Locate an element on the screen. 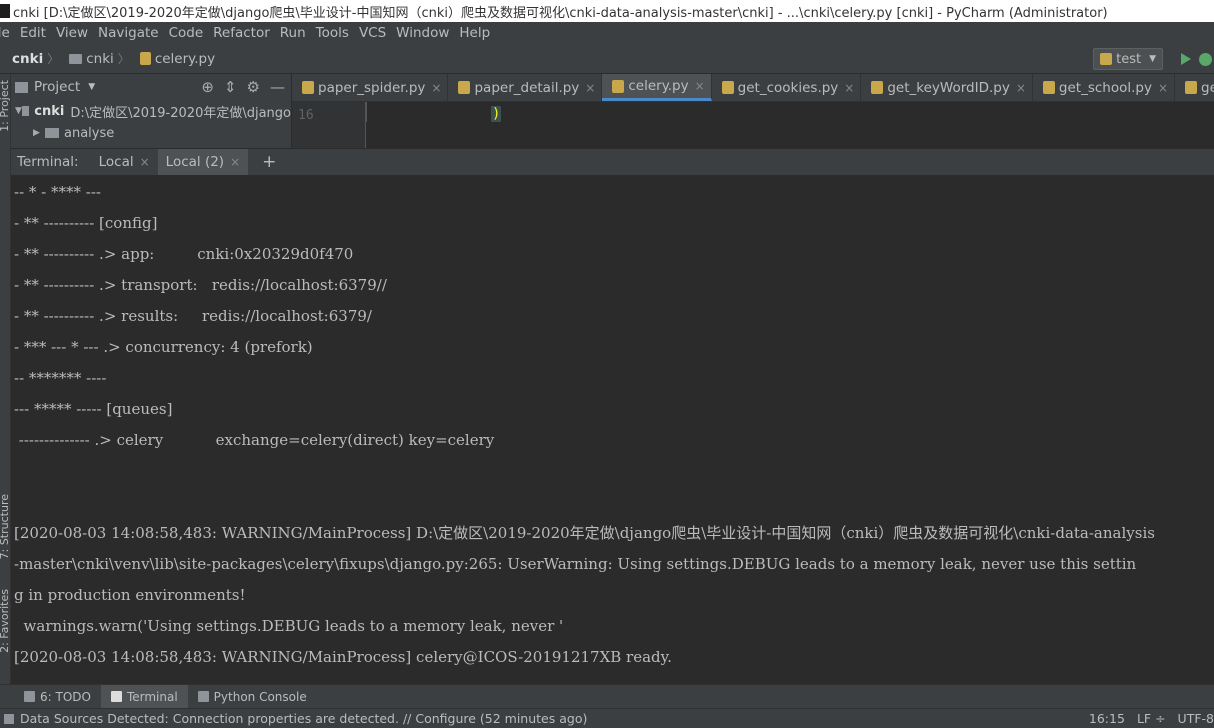  terminal-tab-local-2: Local (2) × is located at coordinates (203, 162).